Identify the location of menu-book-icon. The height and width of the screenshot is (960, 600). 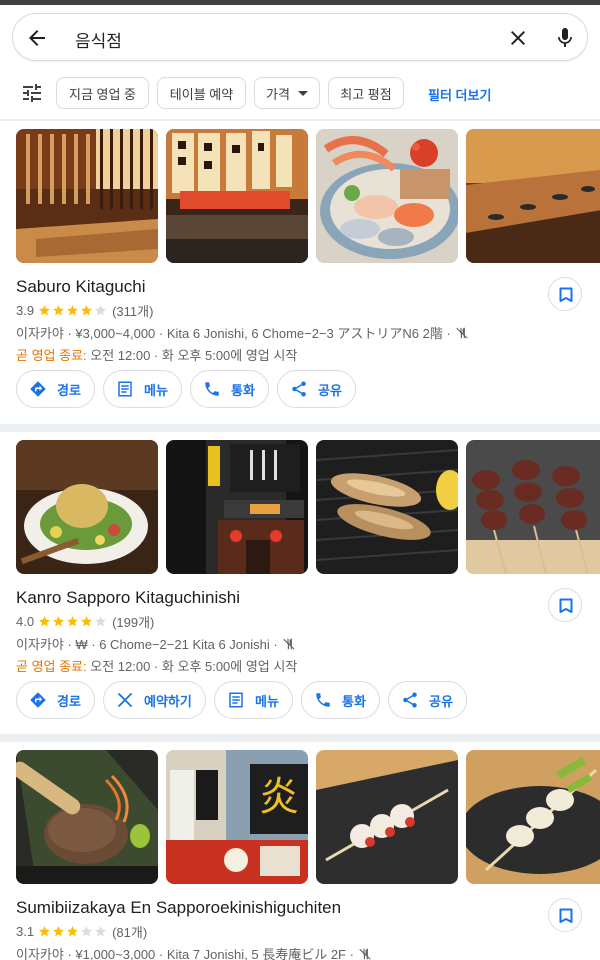
(125, 389).